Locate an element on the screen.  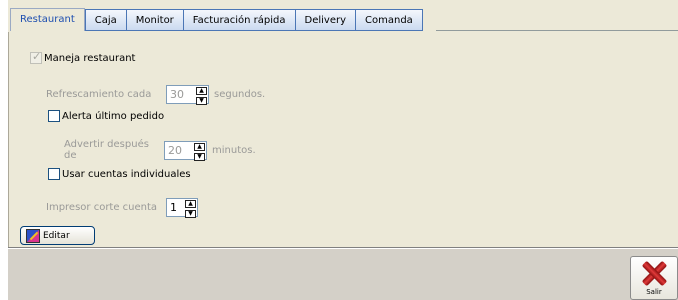
tab-restaurant: Restaurant is located at coordinates (47, 19).